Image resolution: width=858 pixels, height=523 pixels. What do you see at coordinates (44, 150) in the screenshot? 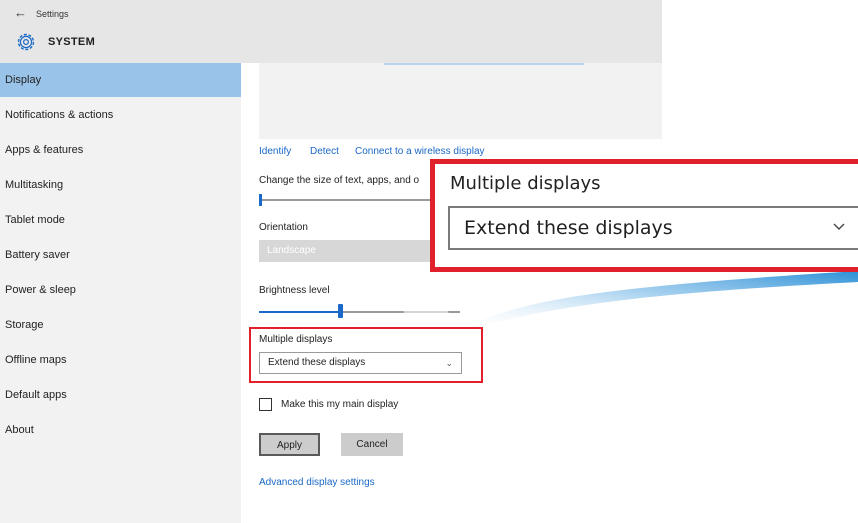
I see `sidebar-item-label: Apps & features` at bounding box center [44, 150].